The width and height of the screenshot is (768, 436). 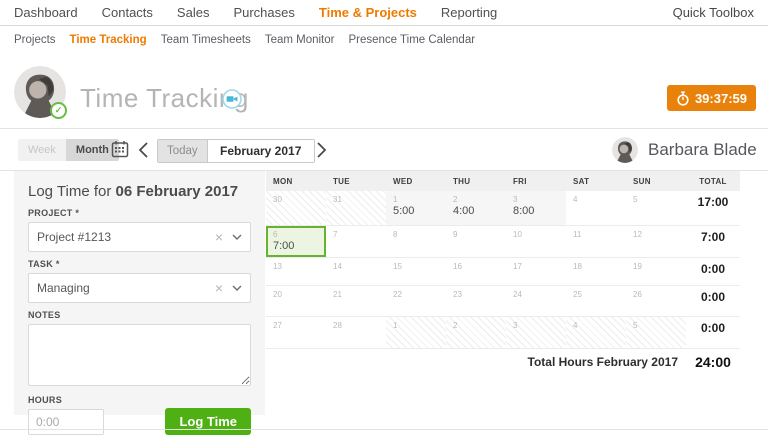 What do you see at coordinates (517, 266) in the screenshot?
I see `day-number: 17` at bounding box center [517, 266].